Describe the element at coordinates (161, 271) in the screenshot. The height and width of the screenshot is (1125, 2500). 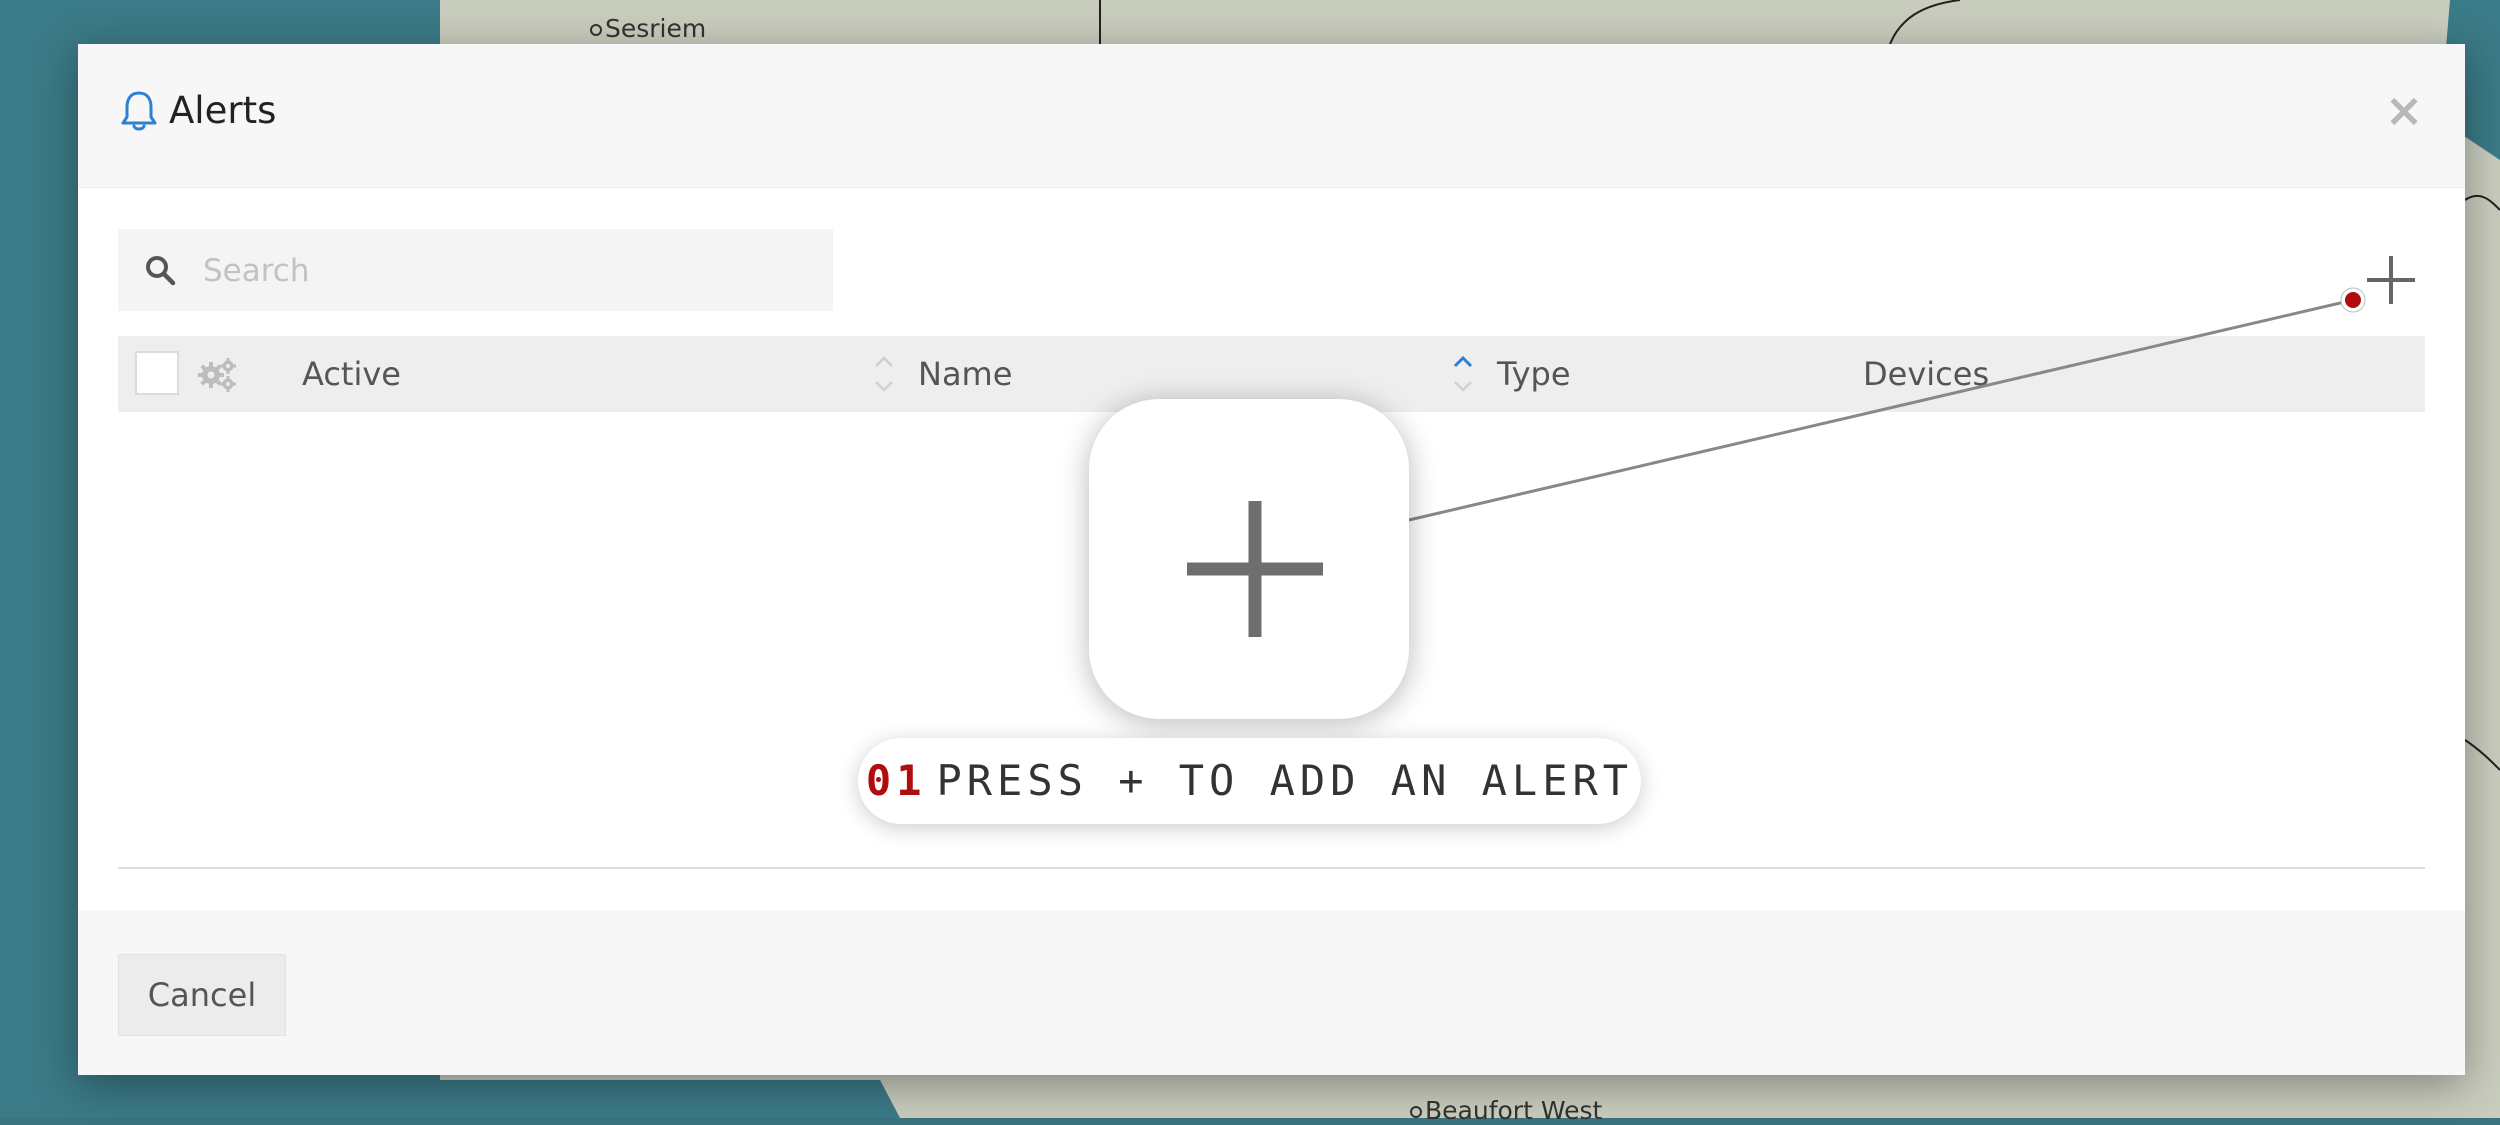
I see `search-icon` at that location.